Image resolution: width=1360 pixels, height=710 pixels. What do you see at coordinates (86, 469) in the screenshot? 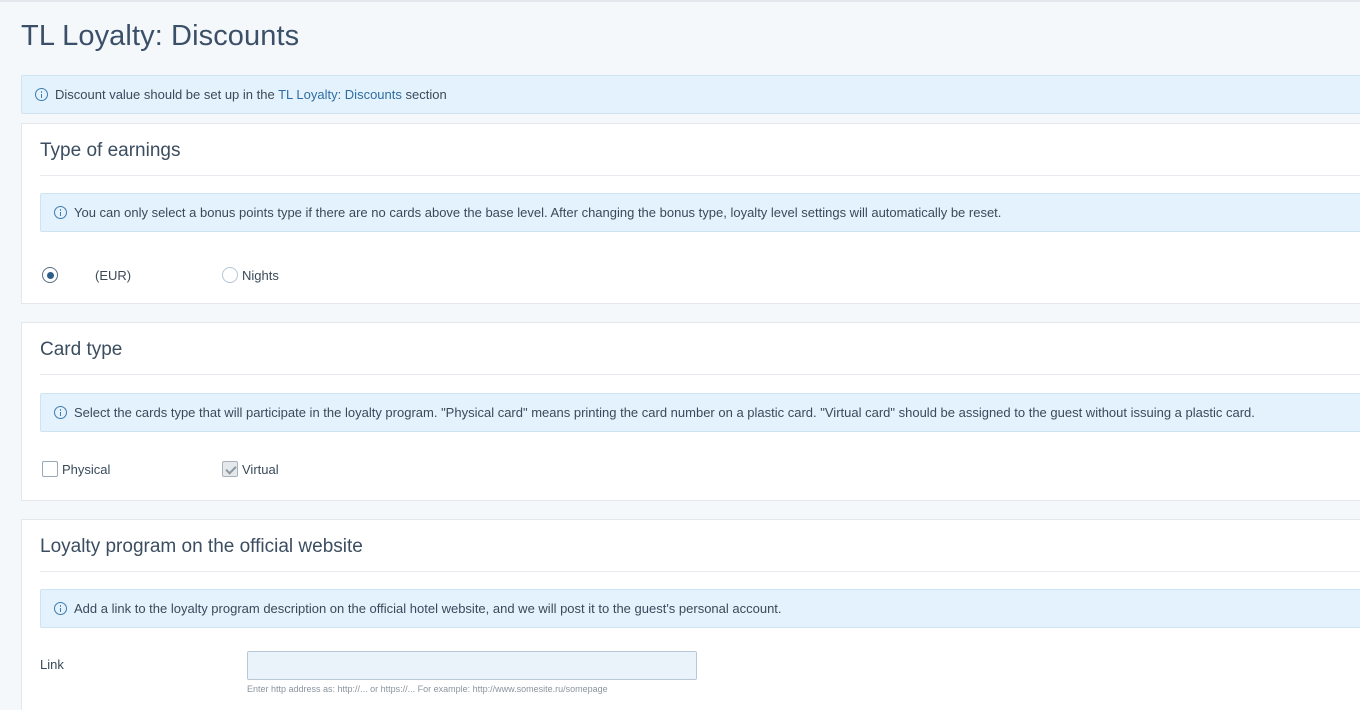
I see `physical-label: Physical` at bounding box center [86, 469].